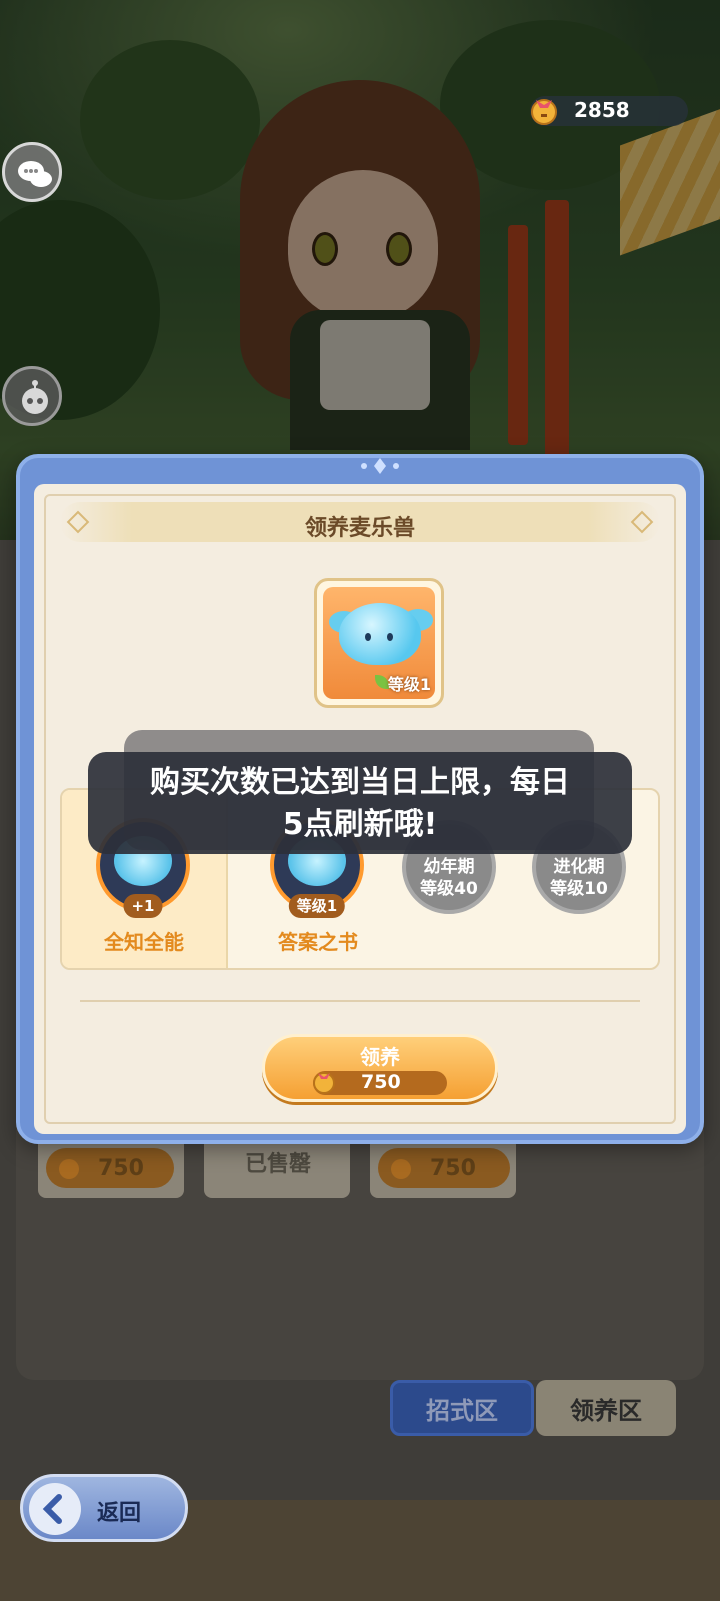 The height and width of the screenshot is (1601, 720). Describe the element at coordinates (359, 528) in the screenshot. I see `dialog-title: 领养麦乐兽` at that location.